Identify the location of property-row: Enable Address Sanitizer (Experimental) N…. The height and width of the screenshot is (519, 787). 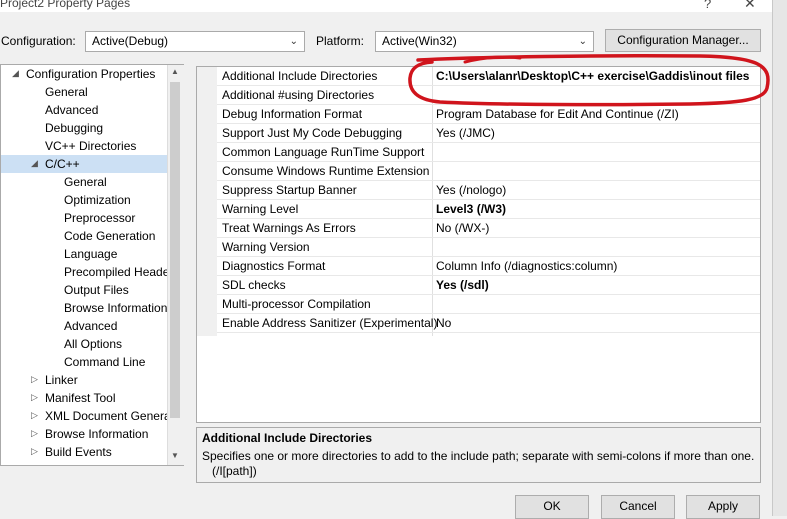
(488, 323).